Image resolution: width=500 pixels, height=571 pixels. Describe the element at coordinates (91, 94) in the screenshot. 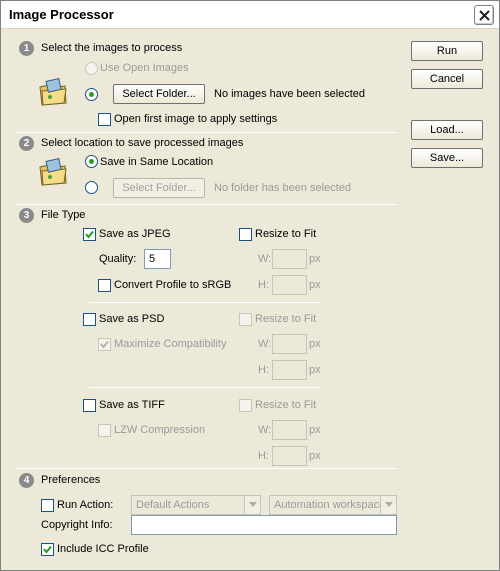

I see `select-folder-radio` at that location.